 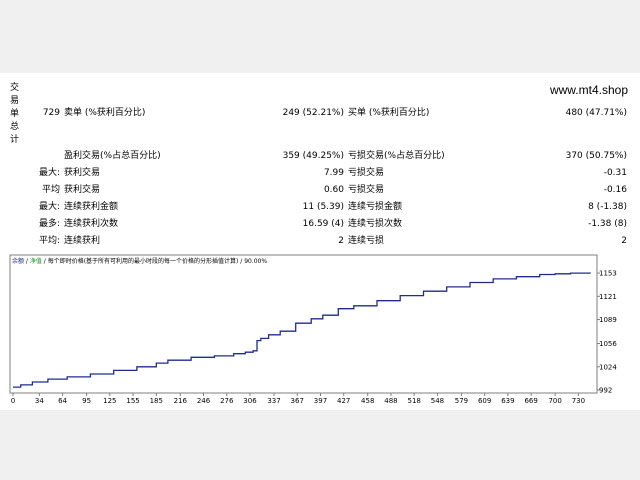 What do you see at coordinates (91, 207) in the screenshot?
I see `row-left-label: 连续获利金额` at bounding box center [91, 207].